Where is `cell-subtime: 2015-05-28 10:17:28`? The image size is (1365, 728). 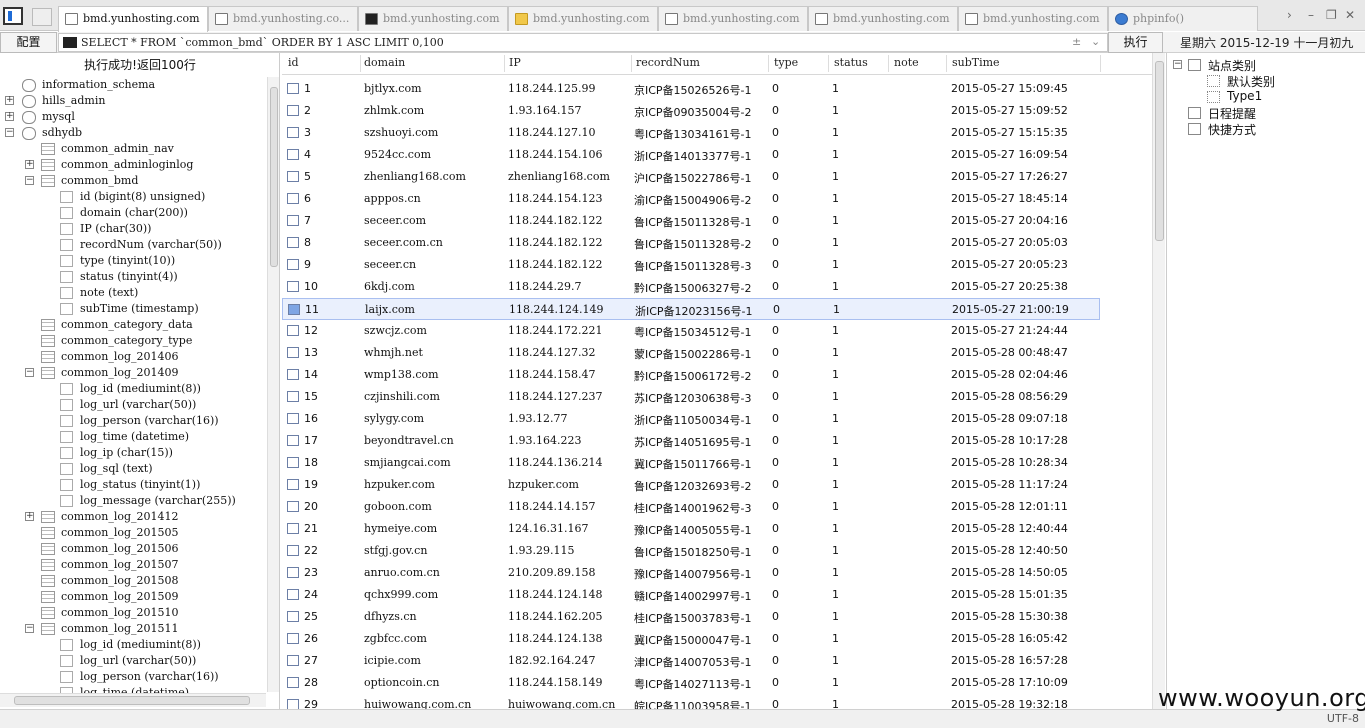 cell-subtime: 2015-05-28 10:17:28 is located at coordinates (1009, 440).